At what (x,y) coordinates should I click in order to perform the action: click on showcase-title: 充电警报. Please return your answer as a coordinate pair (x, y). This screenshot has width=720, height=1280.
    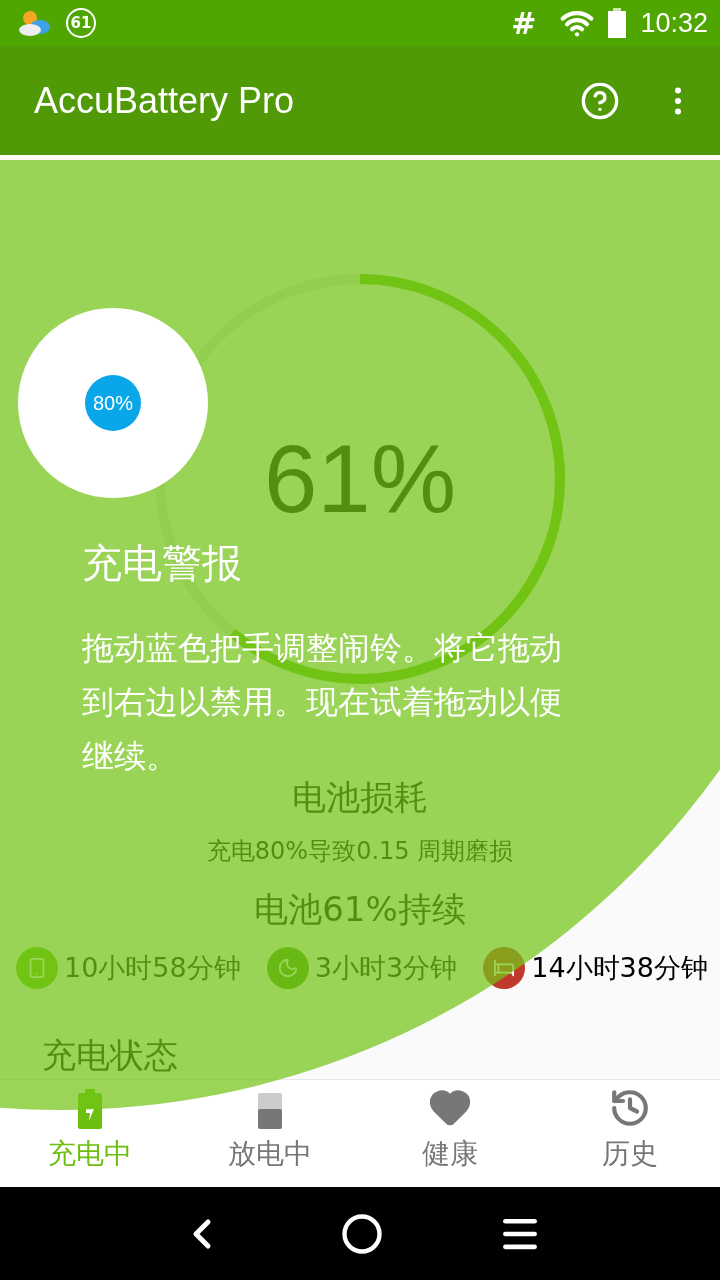
    Looking at the image, I should click on (162, 563).